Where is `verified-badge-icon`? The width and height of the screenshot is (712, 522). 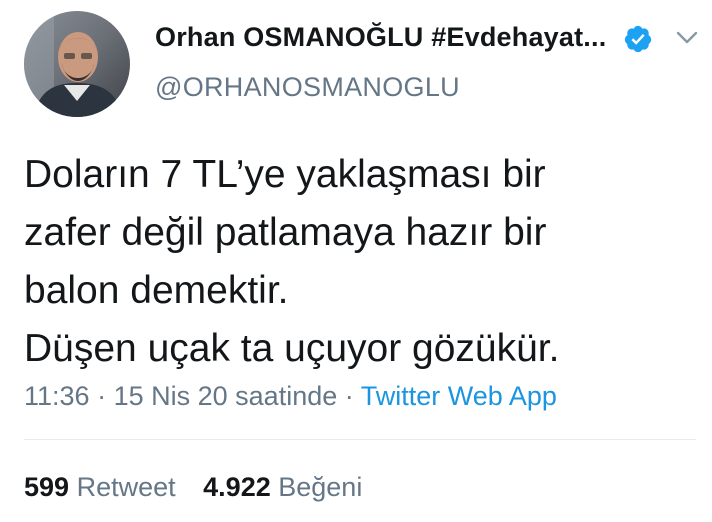 verified-badge-icon is located at coordinates (638, 39).